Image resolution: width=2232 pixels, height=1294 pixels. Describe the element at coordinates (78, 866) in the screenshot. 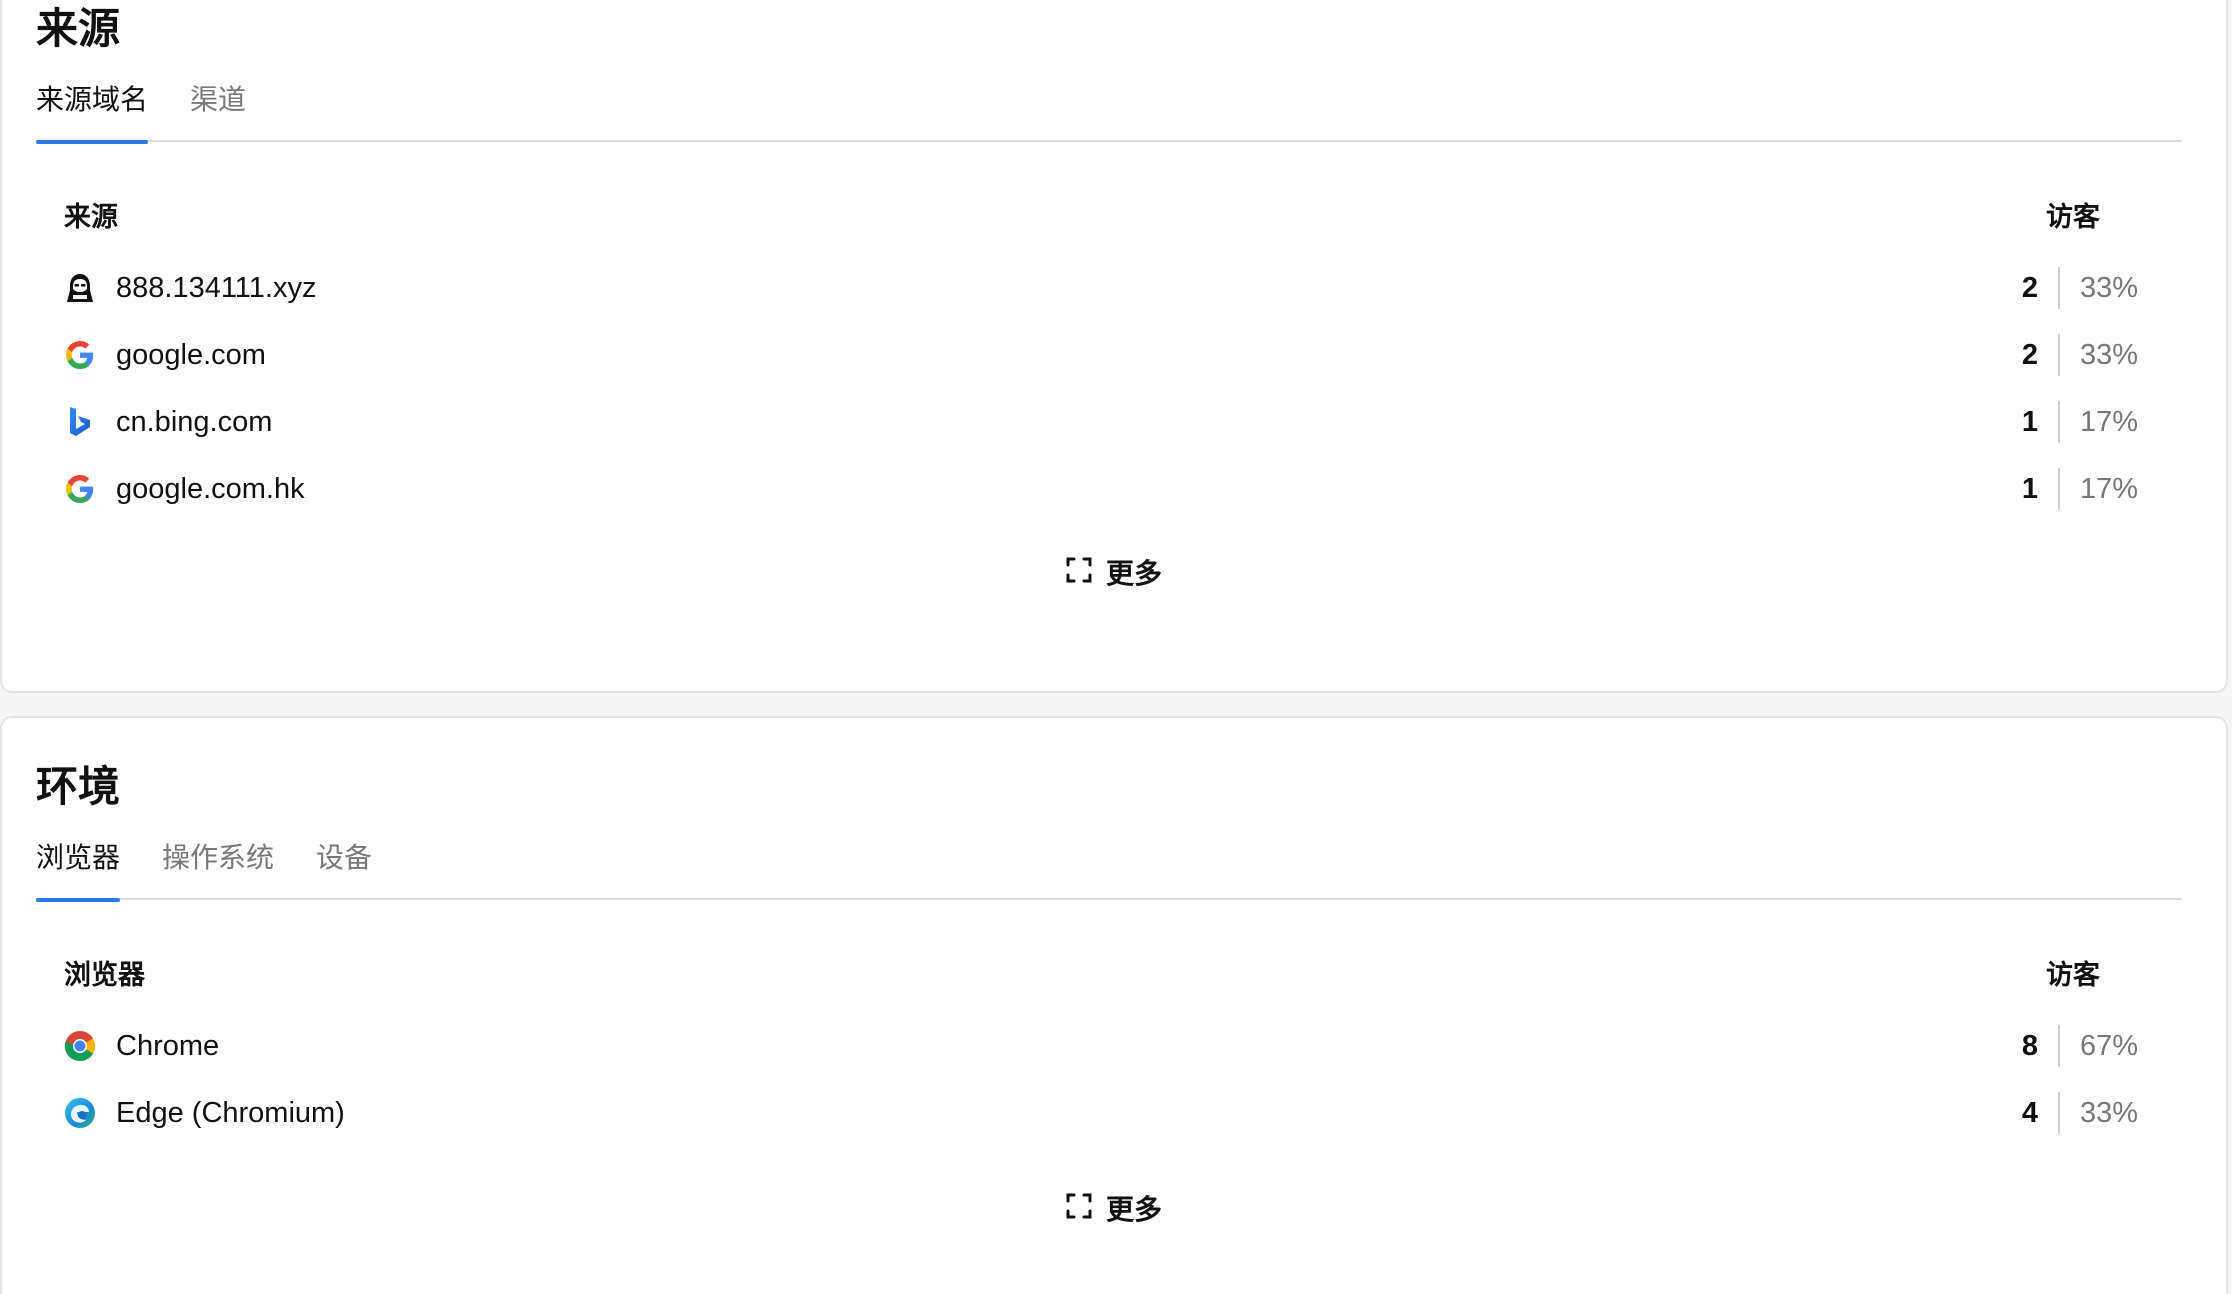

I see `tab-browser: 浏览器` at that location.